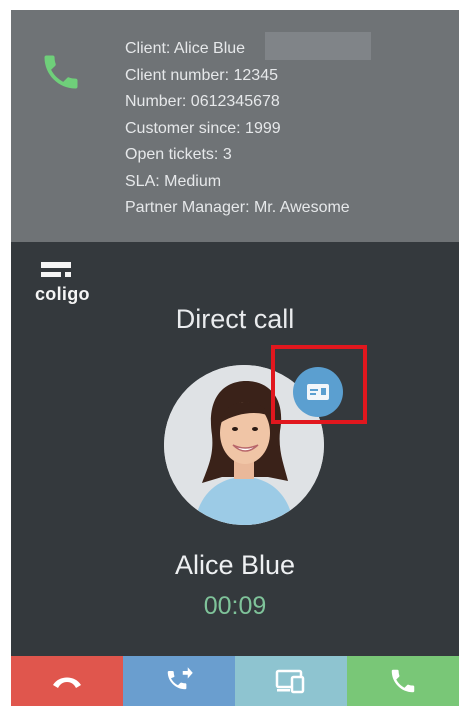  Describe the element at coordinates (178, 154) in the screenshot. I see `open-tickets-line: Open tickets: 3` at that location.